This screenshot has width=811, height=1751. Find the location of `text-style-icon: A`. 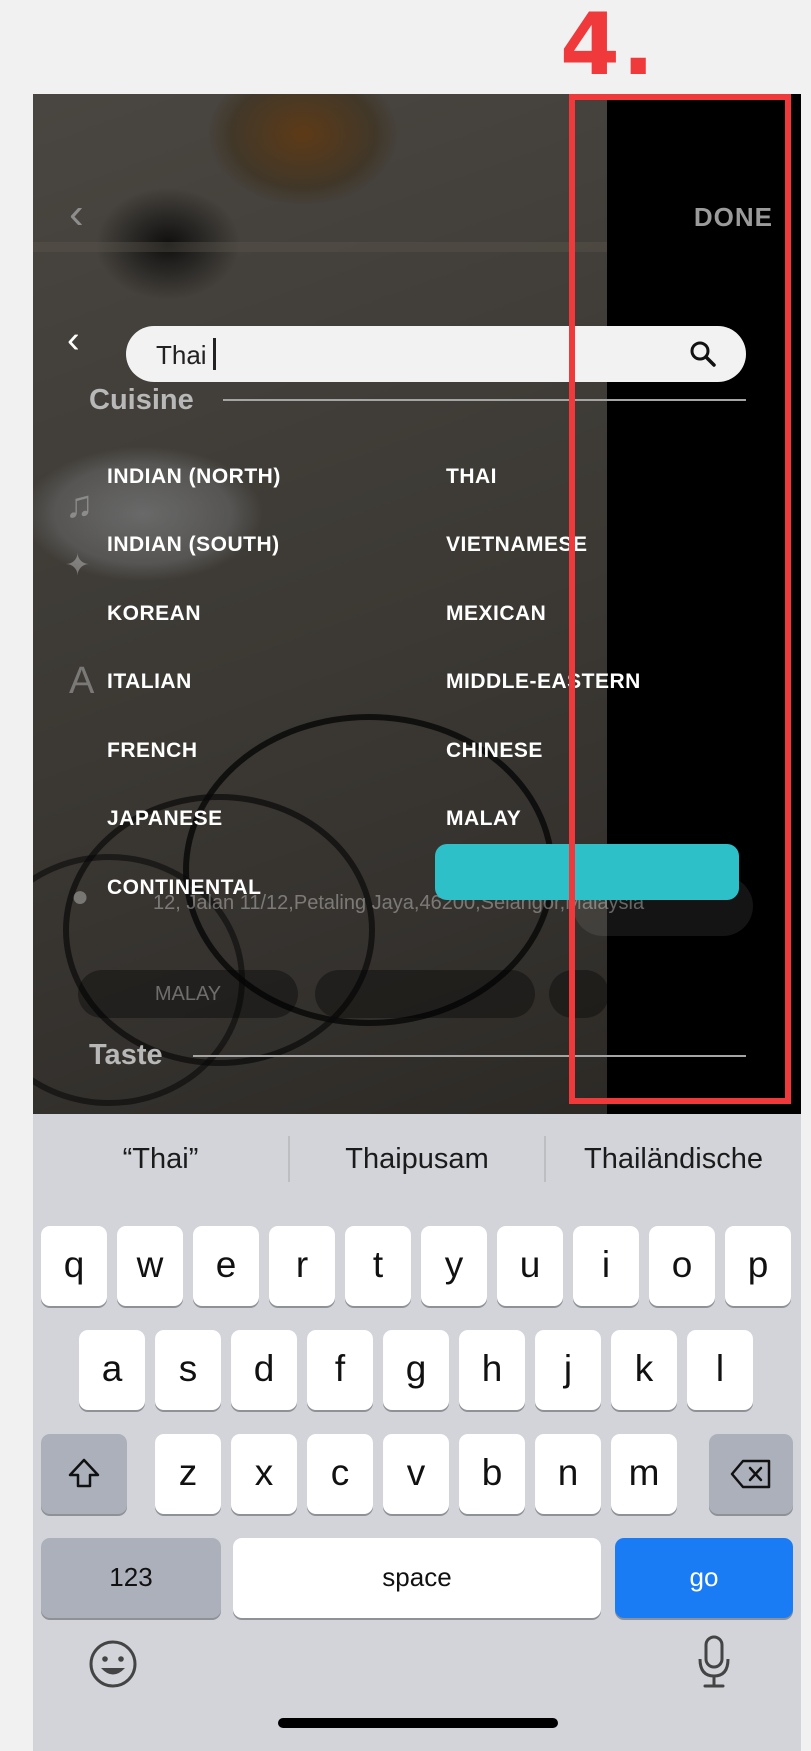

text-style-icon: A is located at coordinates (82, 681).